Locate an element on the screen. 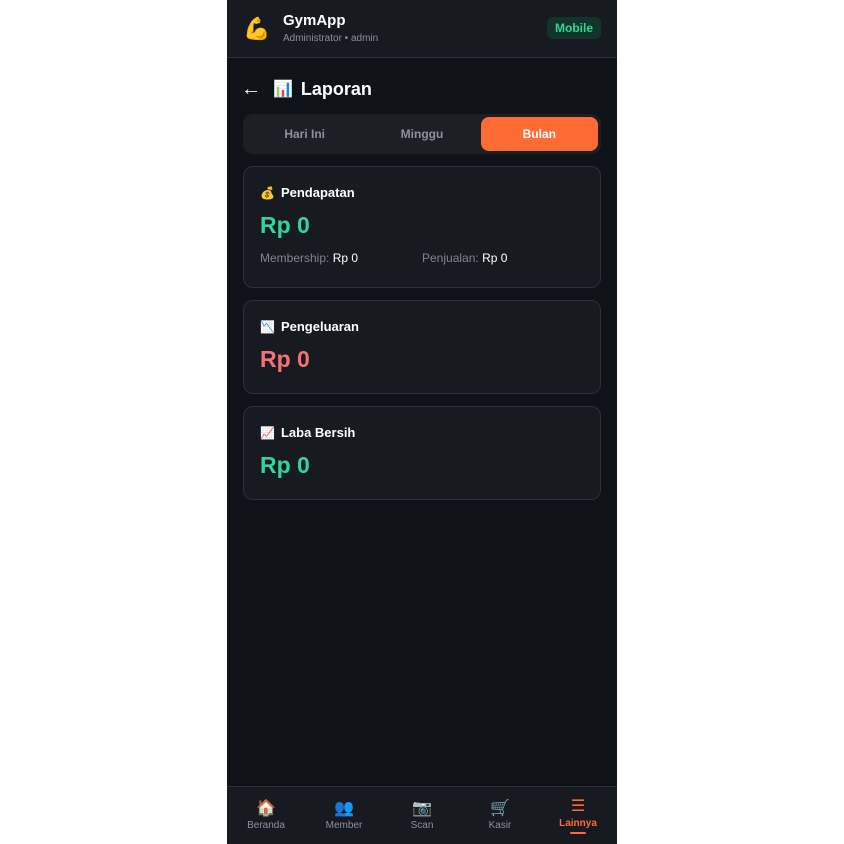 The image size is (844, 844). tab-month: Bulan is located at coordinates (539, 134).